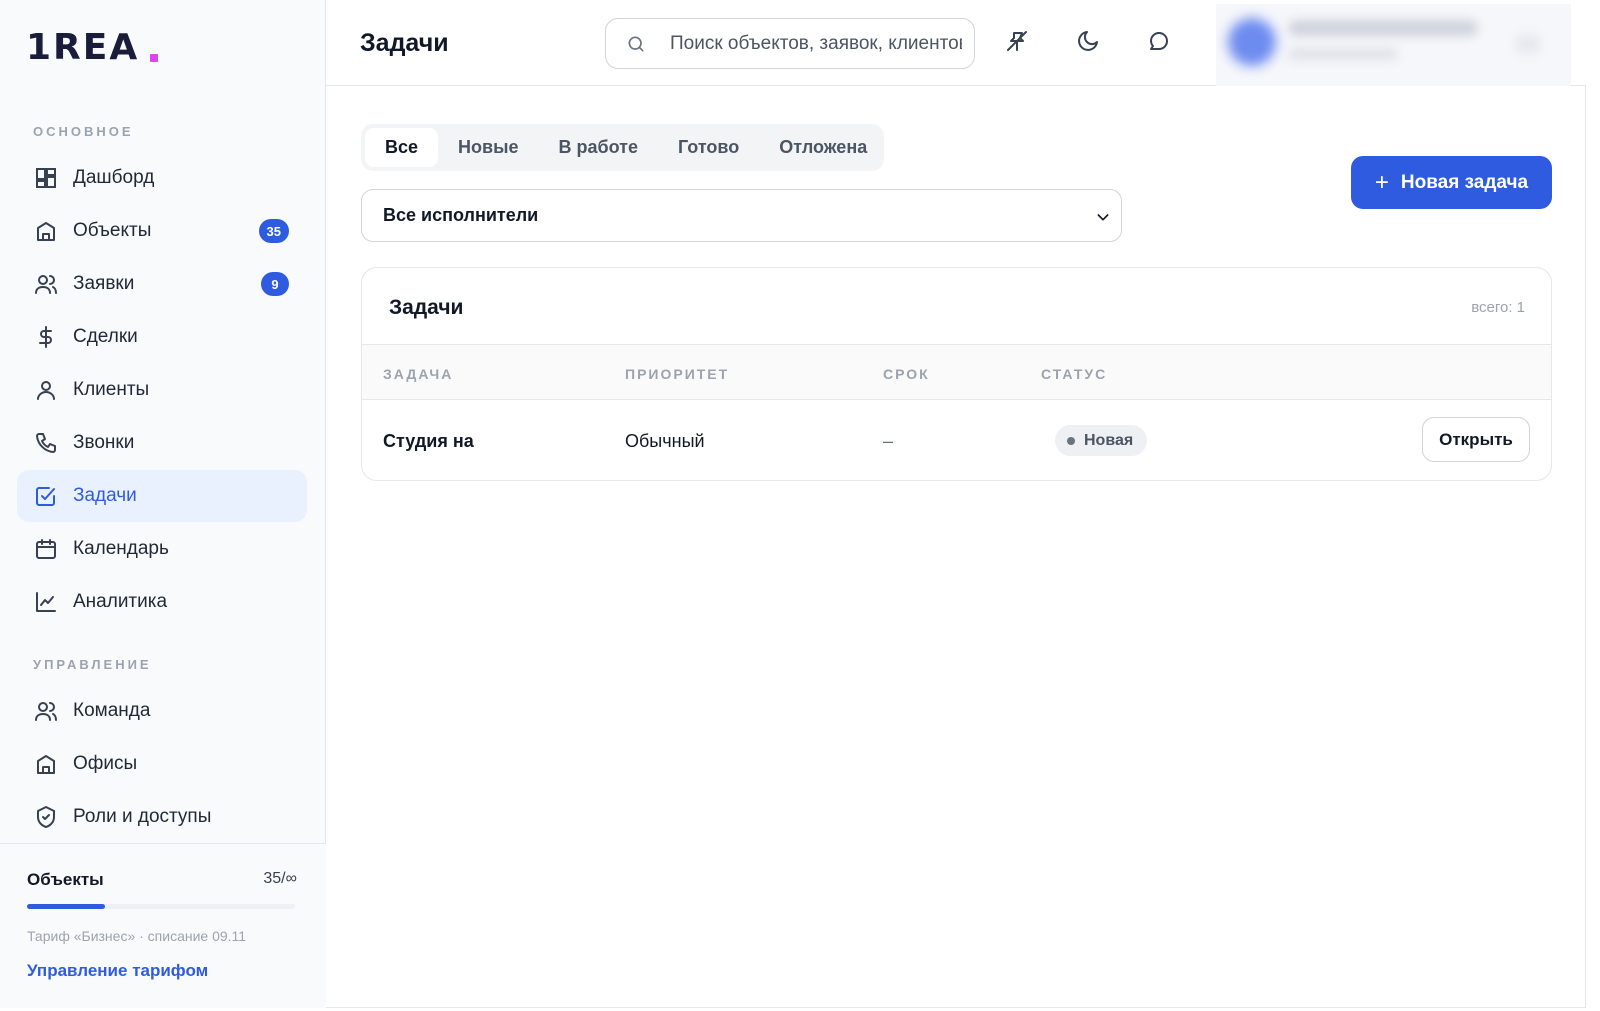 Image resolution: width=1600 pixels, height=1011 pixels. Describe the element at coordinates (162, 711) in the screenshot. I see `sidebar-item-team: Команда` at that location.